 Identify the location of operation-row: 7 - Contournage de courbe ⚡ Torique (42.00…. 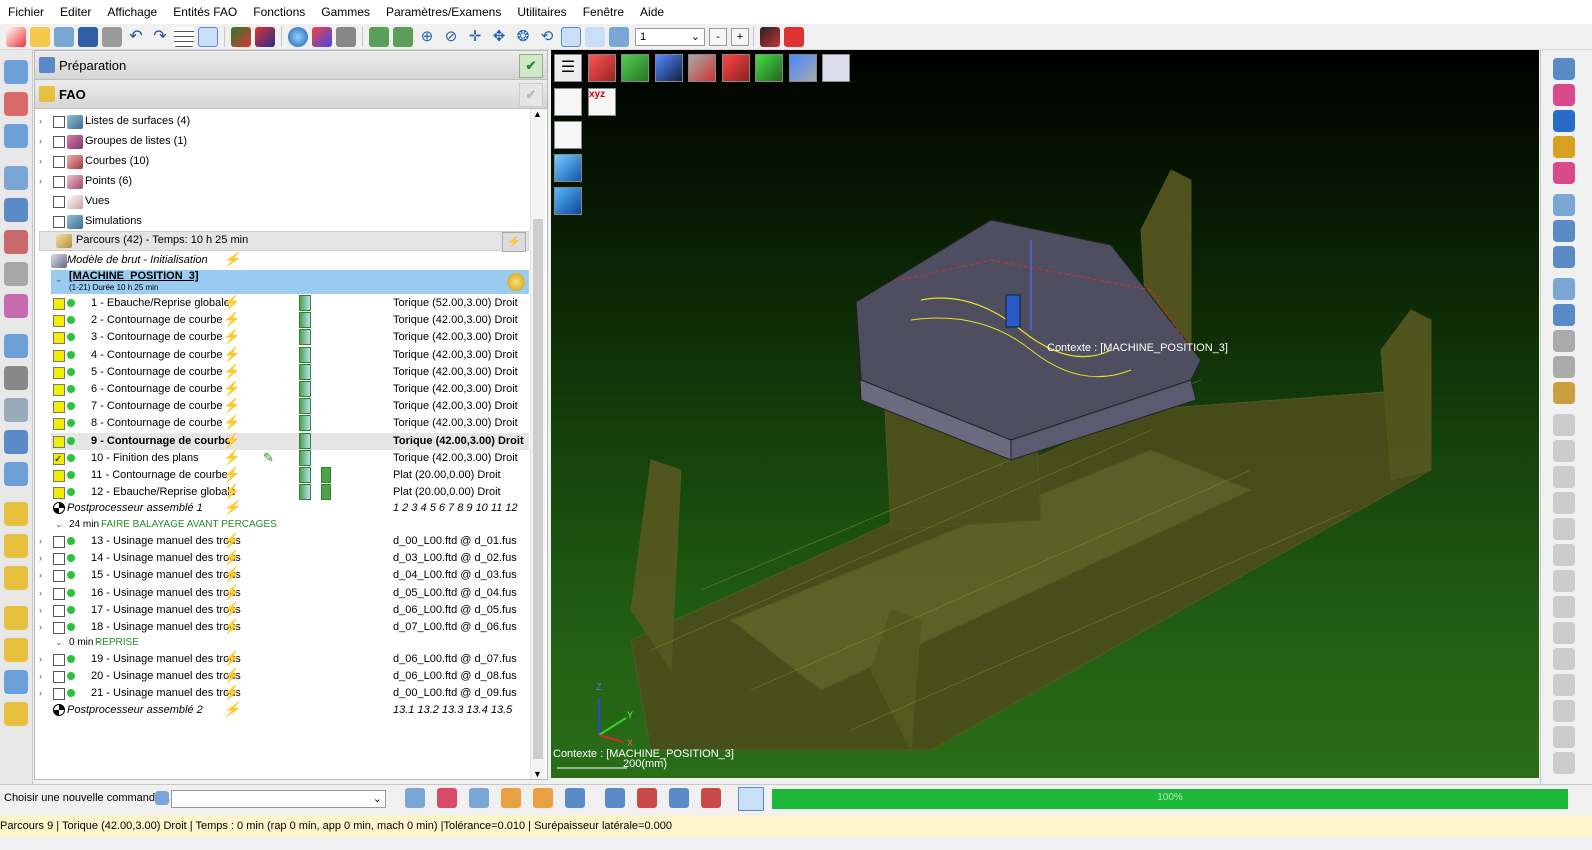
(290, 406).